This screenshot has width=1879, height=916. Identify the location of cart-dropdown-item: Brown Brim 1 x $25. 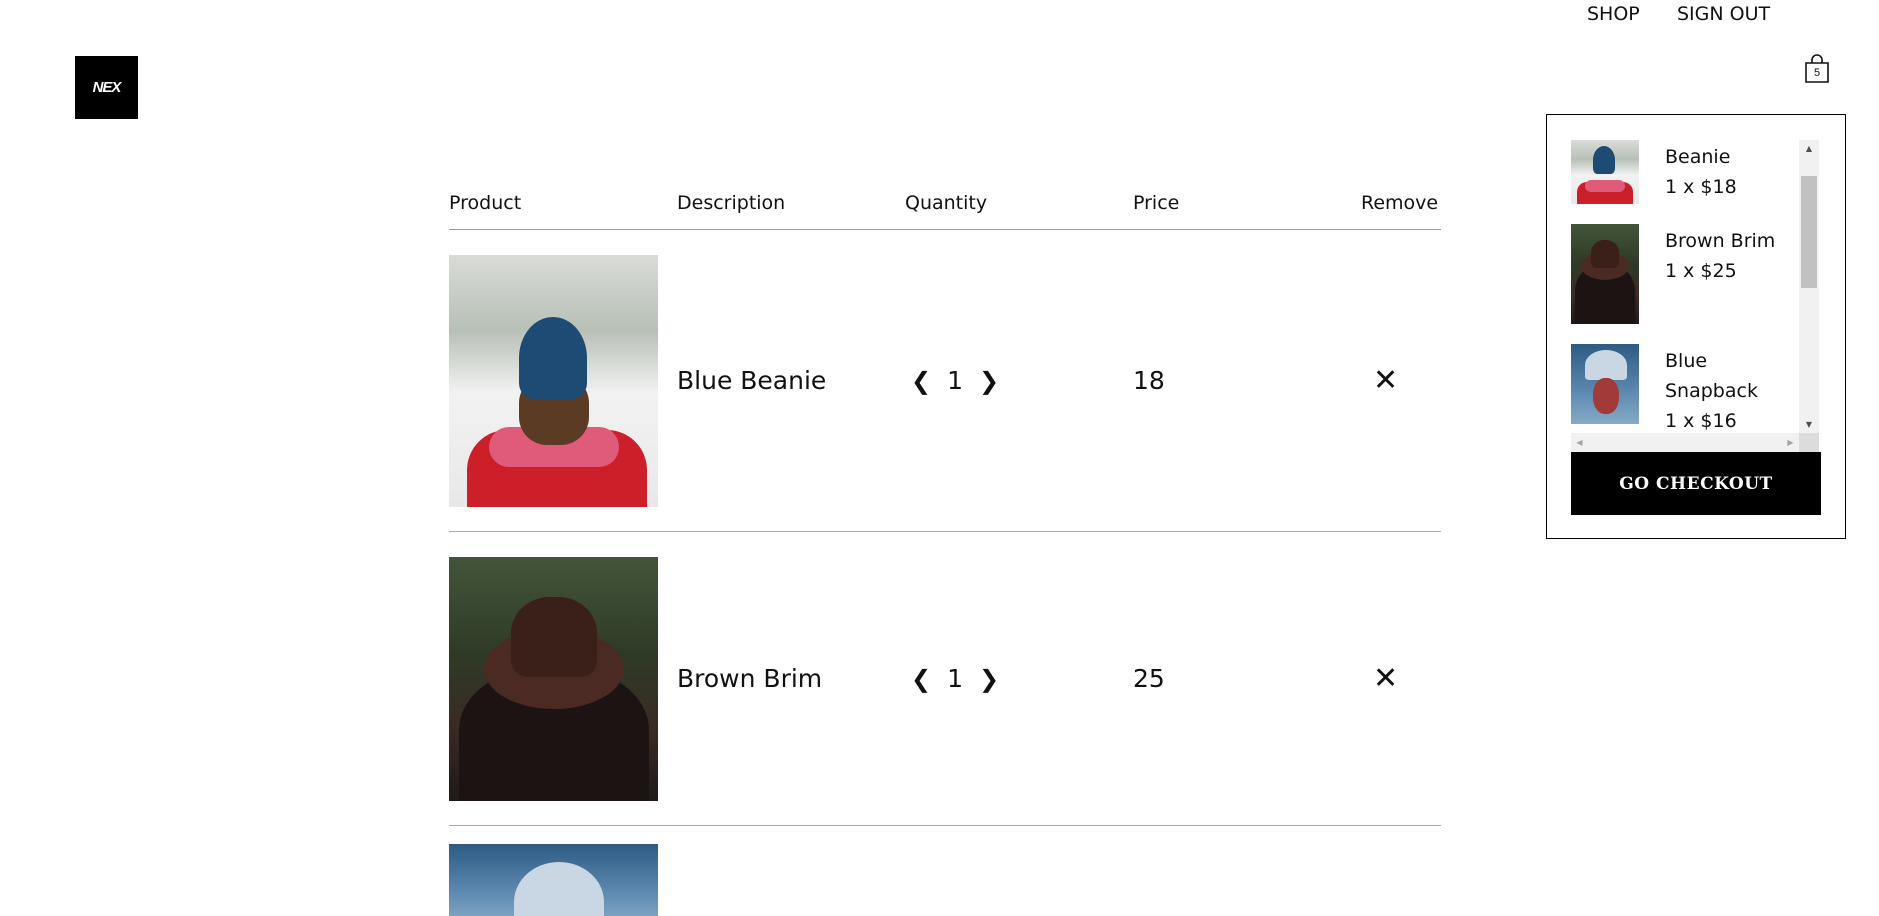
(1685, 284).